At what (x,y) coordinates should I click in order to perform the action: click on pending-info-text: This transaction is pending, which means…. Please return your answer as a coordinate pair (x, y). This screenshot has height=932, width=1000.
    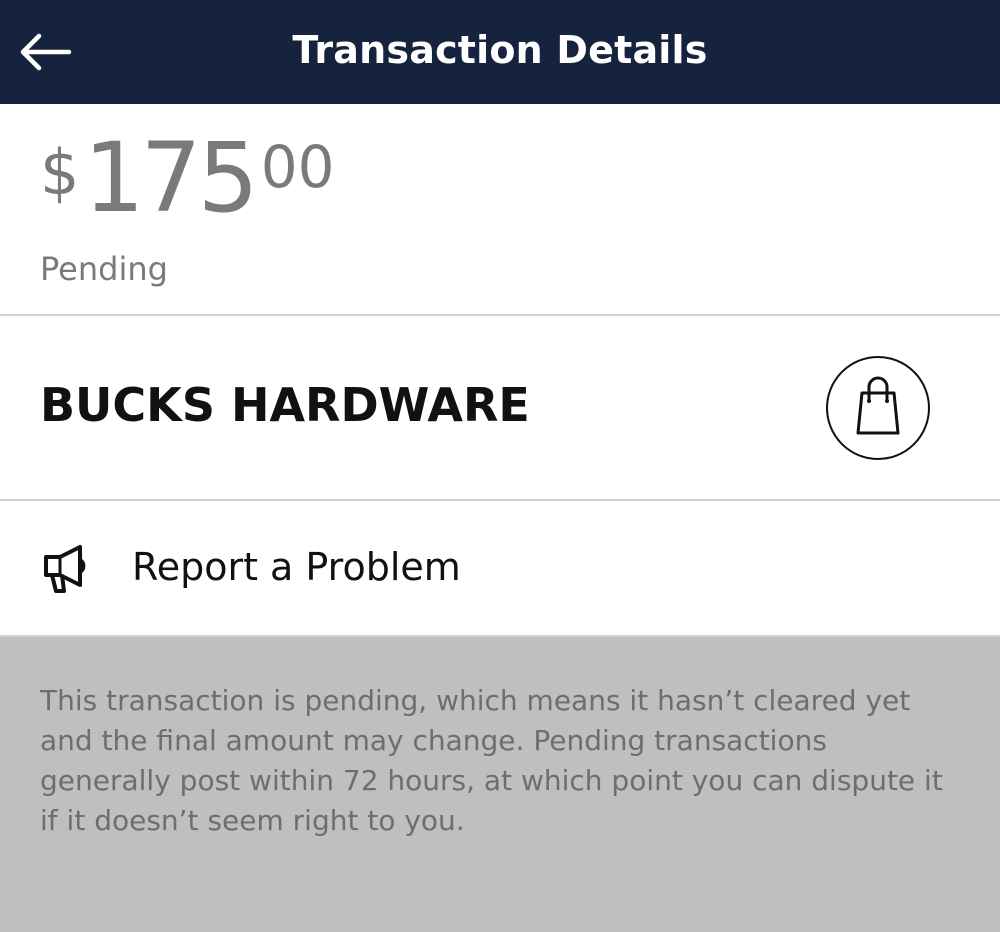
    Looking at the image, I should click on (491, 760).